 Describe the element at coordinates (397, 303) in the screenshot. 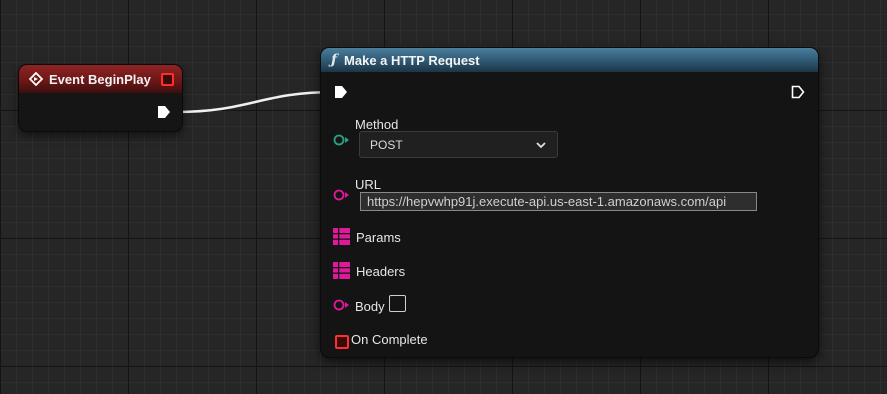

I see `body-checkbox` at that location.